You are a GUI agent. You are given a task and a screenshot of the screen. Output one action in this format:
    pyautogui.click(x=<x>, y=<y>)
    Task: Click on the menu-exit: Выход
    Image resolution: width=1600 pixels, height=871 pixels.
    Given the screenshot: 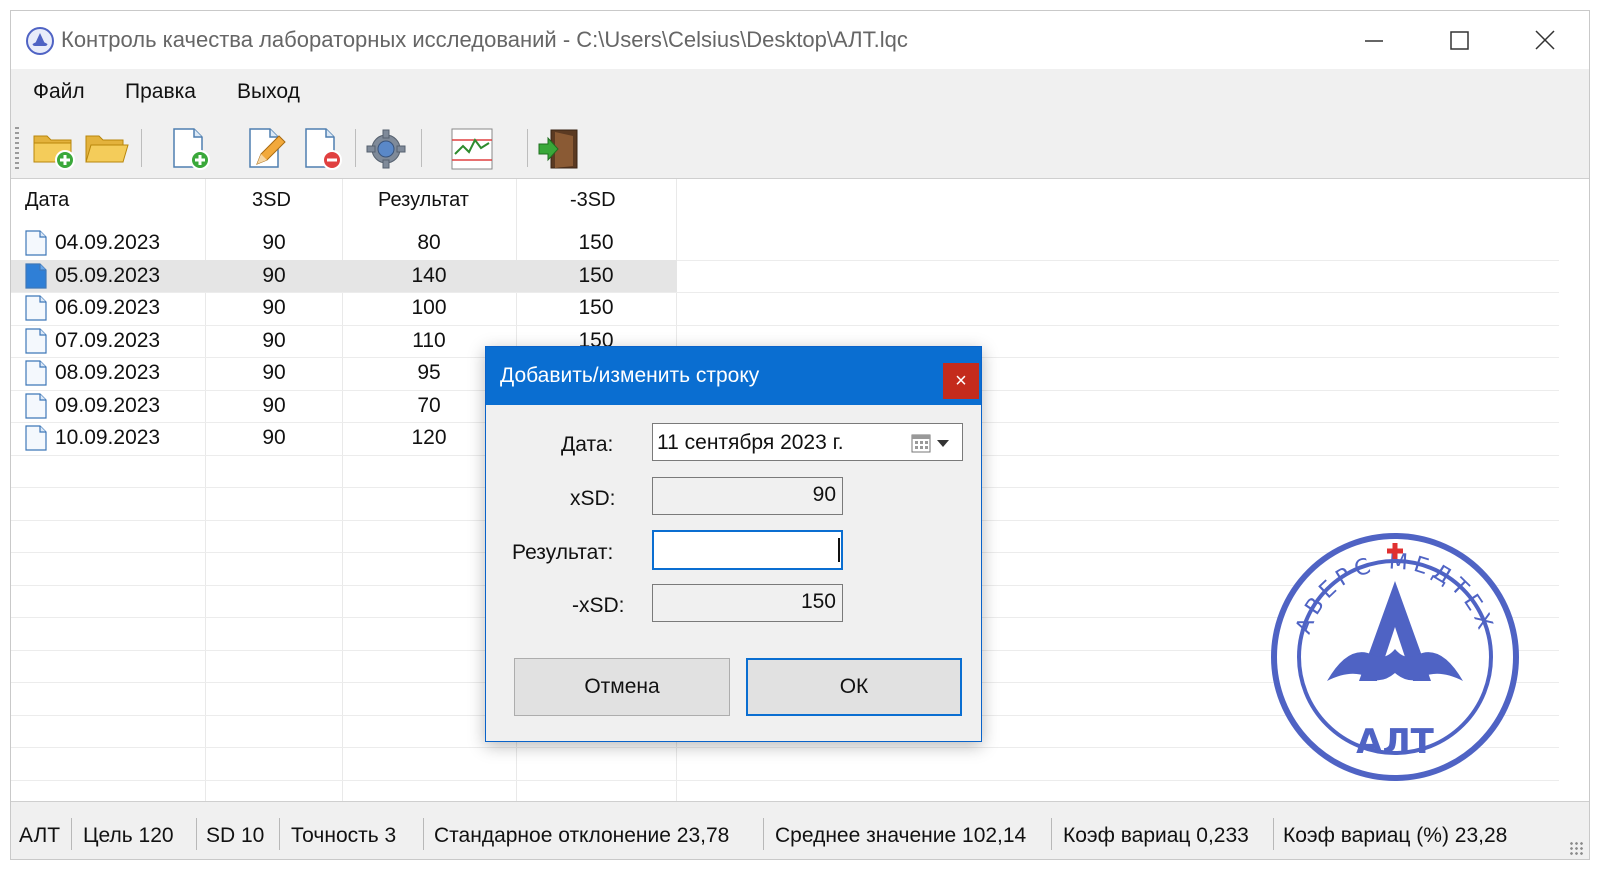 What is the action you would take?
    pyautogui.click(x=268, y=92)
    